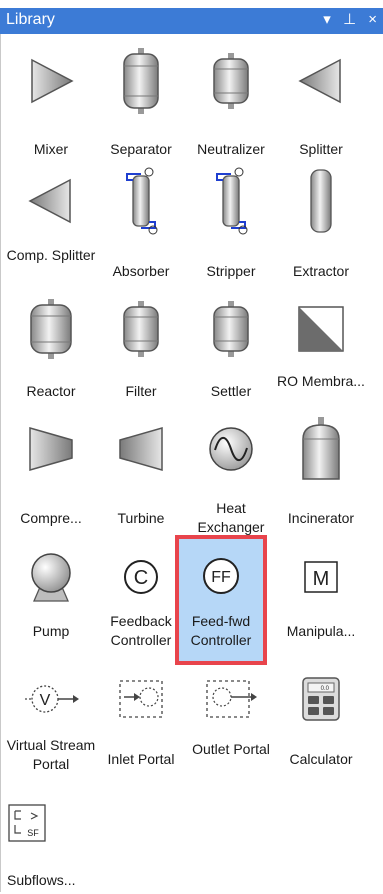 The height and width of the screenshot is (894, 383). What do you see at coordinates (141, 630) in the screenshot?
I see `item-label: Feedback Controller` at bounding box center [141, 630].